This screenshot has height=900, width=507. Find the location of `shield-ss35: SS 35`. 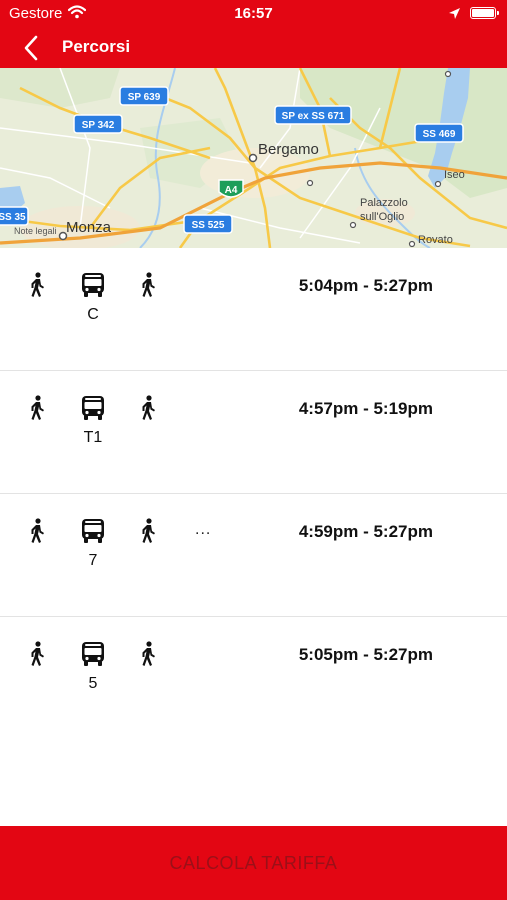

shield-ss35: SS 35 is located at coordinates (14, 216).